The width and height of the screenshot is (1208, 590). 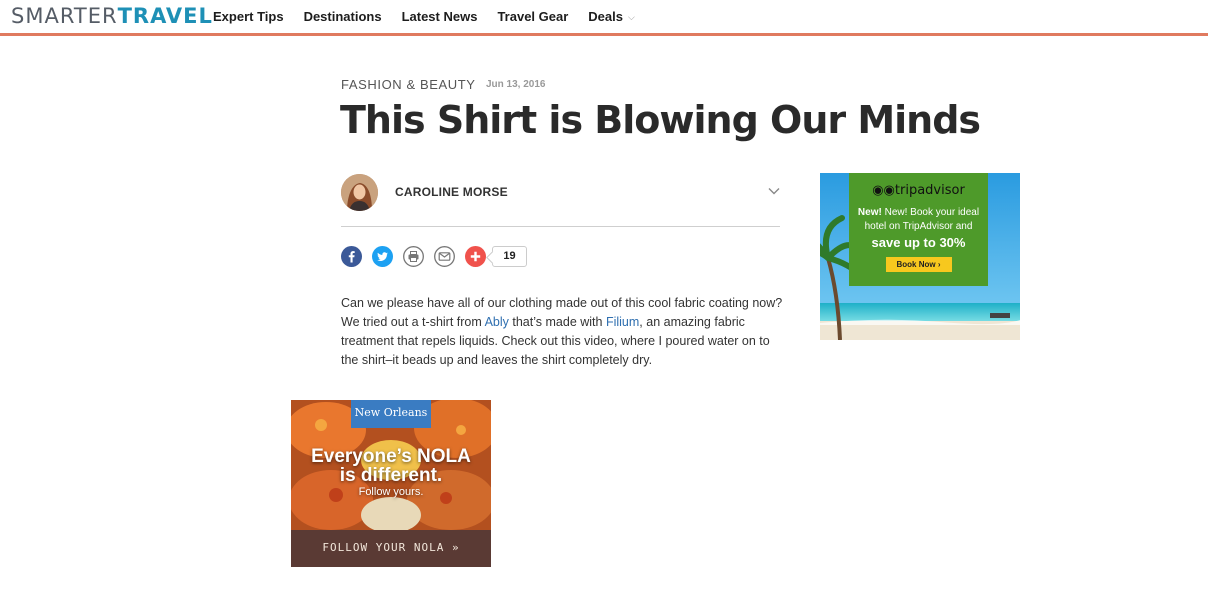 What do you see at coordinates (391, 475) in the screenshot?
I see `nola-headline-2: is different.` at bounding box center [391, 475].